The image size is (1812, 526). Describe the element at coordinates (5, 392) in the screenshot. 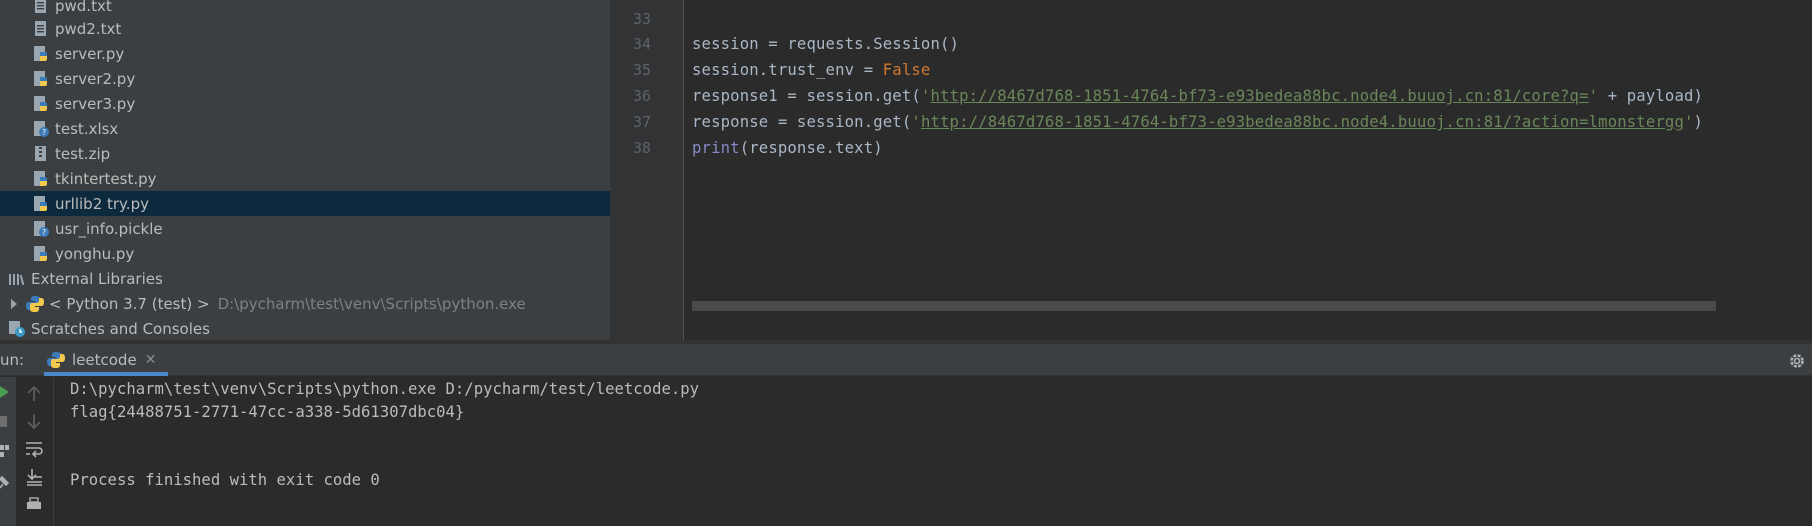

I see `rerun-icon` at that location.